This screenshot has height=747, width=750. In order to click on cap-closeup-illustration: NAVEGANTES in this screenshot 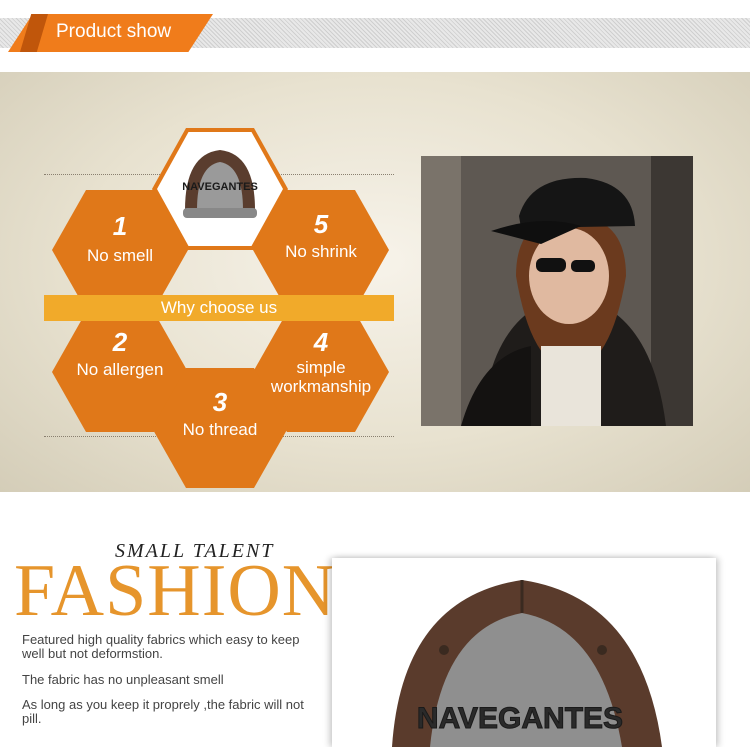, I will do `click(527, 663)`.